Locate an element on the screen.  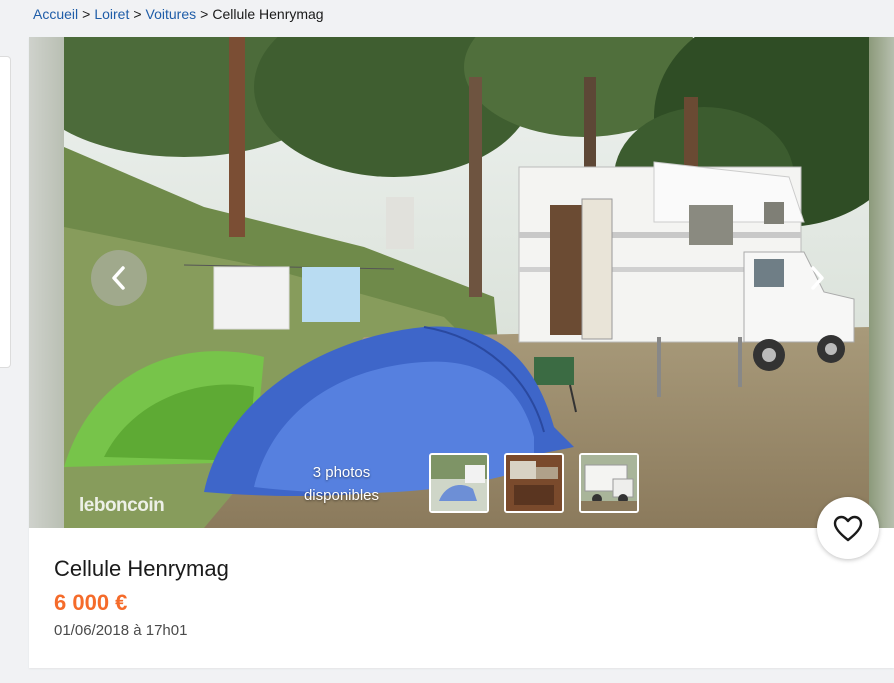
listing-title: Cellule Henrymag is located at coordinates (141, 568).